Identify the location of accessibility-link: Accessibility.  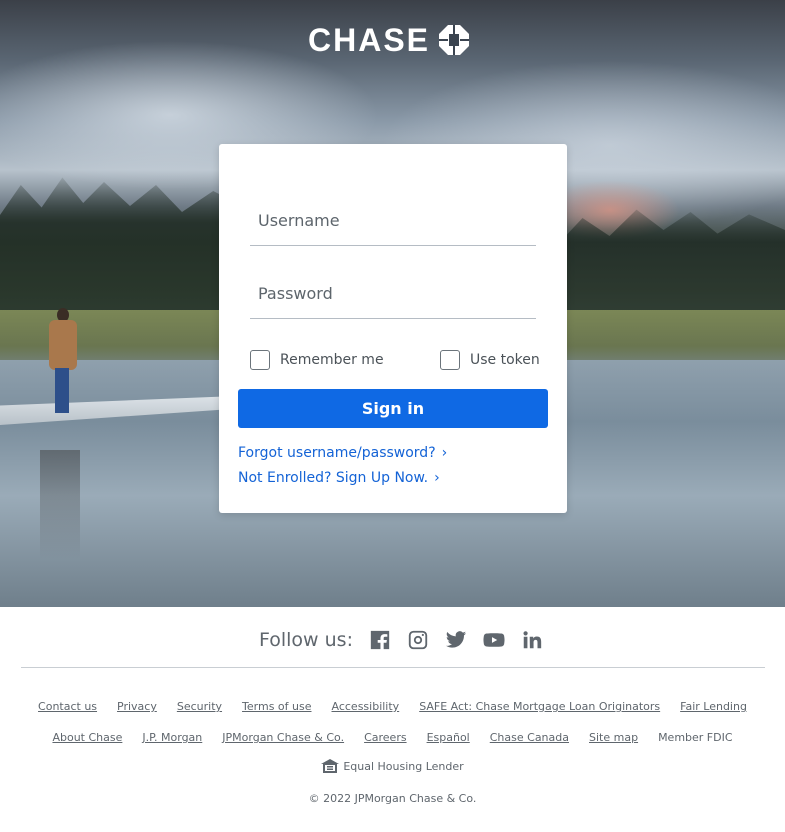
(366, 706).